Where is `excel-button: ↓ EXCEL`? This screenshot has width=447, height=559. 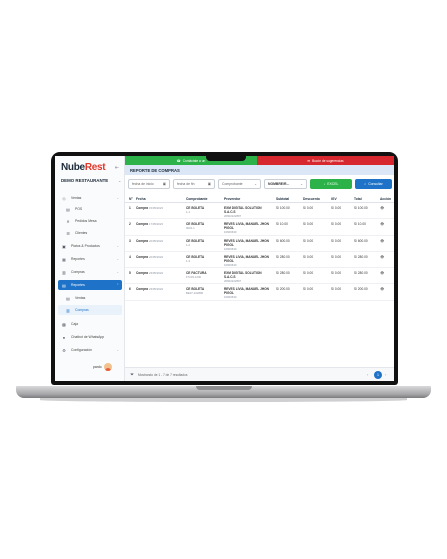 excel-button: ↓ EXCEL is located at coordinates (331, 184).